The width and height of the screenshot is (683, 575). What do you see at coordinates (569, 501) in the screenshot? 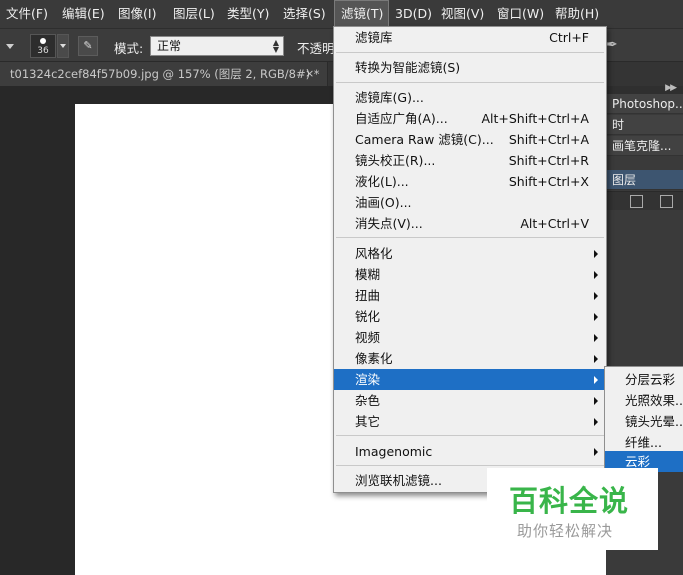
I see `watermark-title: 百科全说` at bounding box center [569, 501].